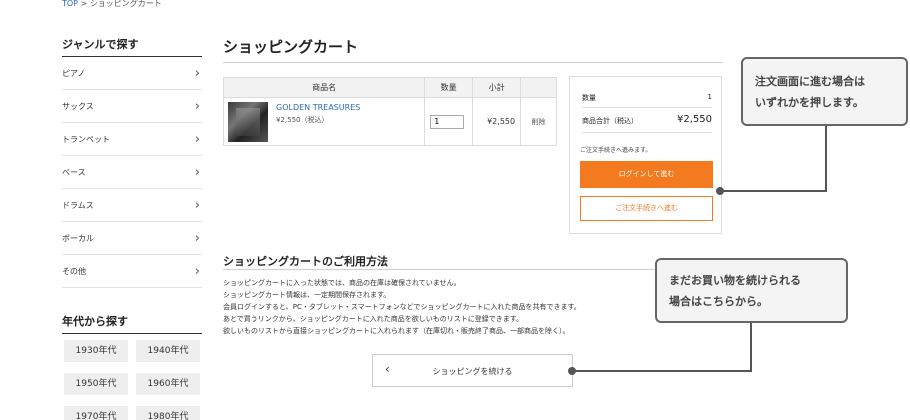 Image resolution: width=910 pixels, height=420 pixels. What do you see at coordinates (132, 323) in the screenshot?
I see `era-heading: 年代から探す` at bounding box center [132, 323].